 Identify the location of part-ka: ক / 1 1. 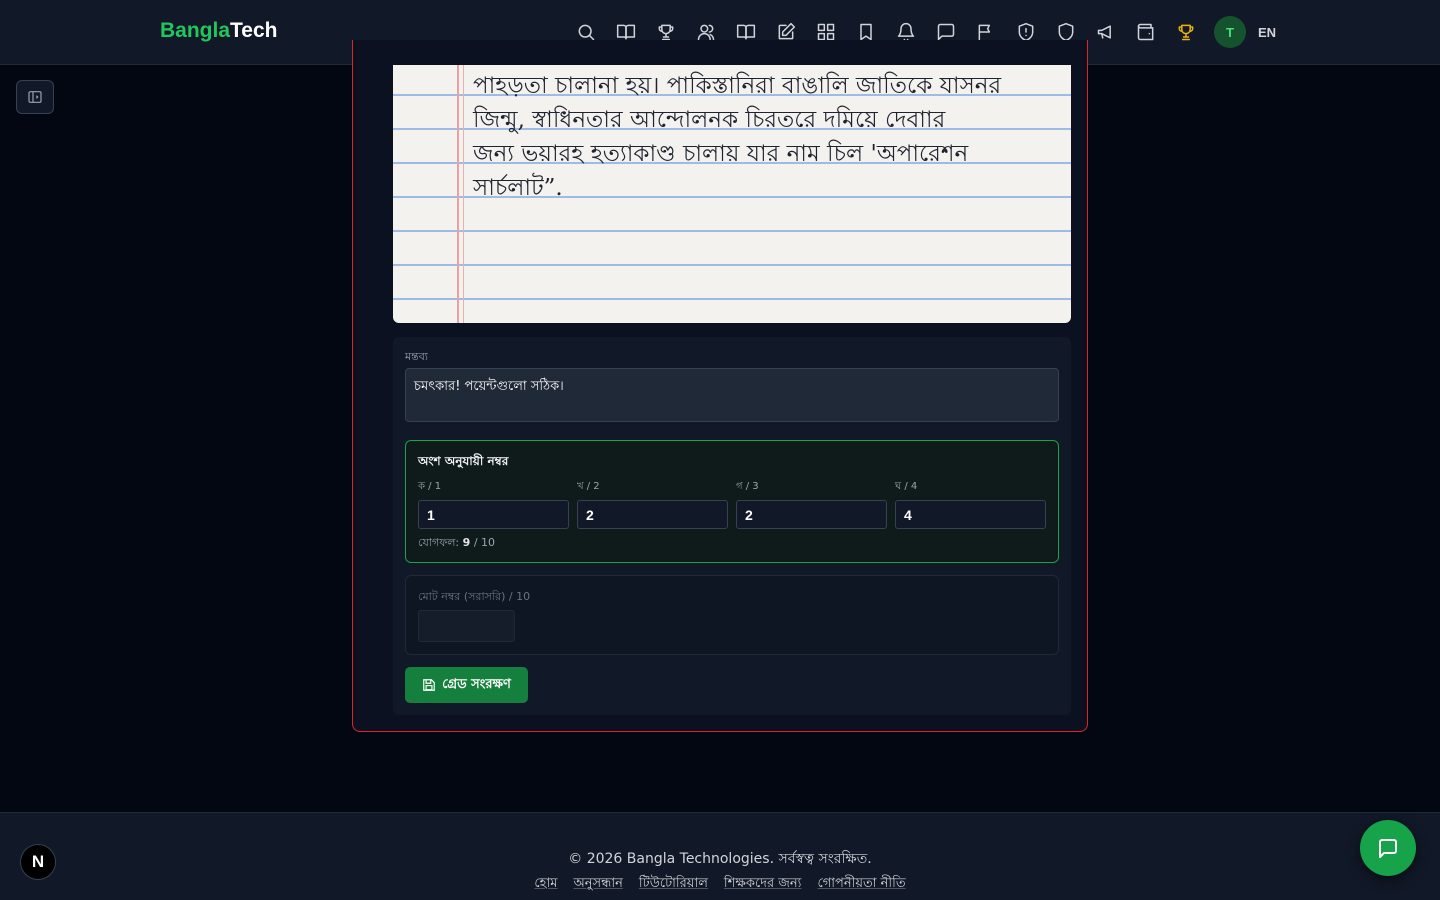
(493, 504).